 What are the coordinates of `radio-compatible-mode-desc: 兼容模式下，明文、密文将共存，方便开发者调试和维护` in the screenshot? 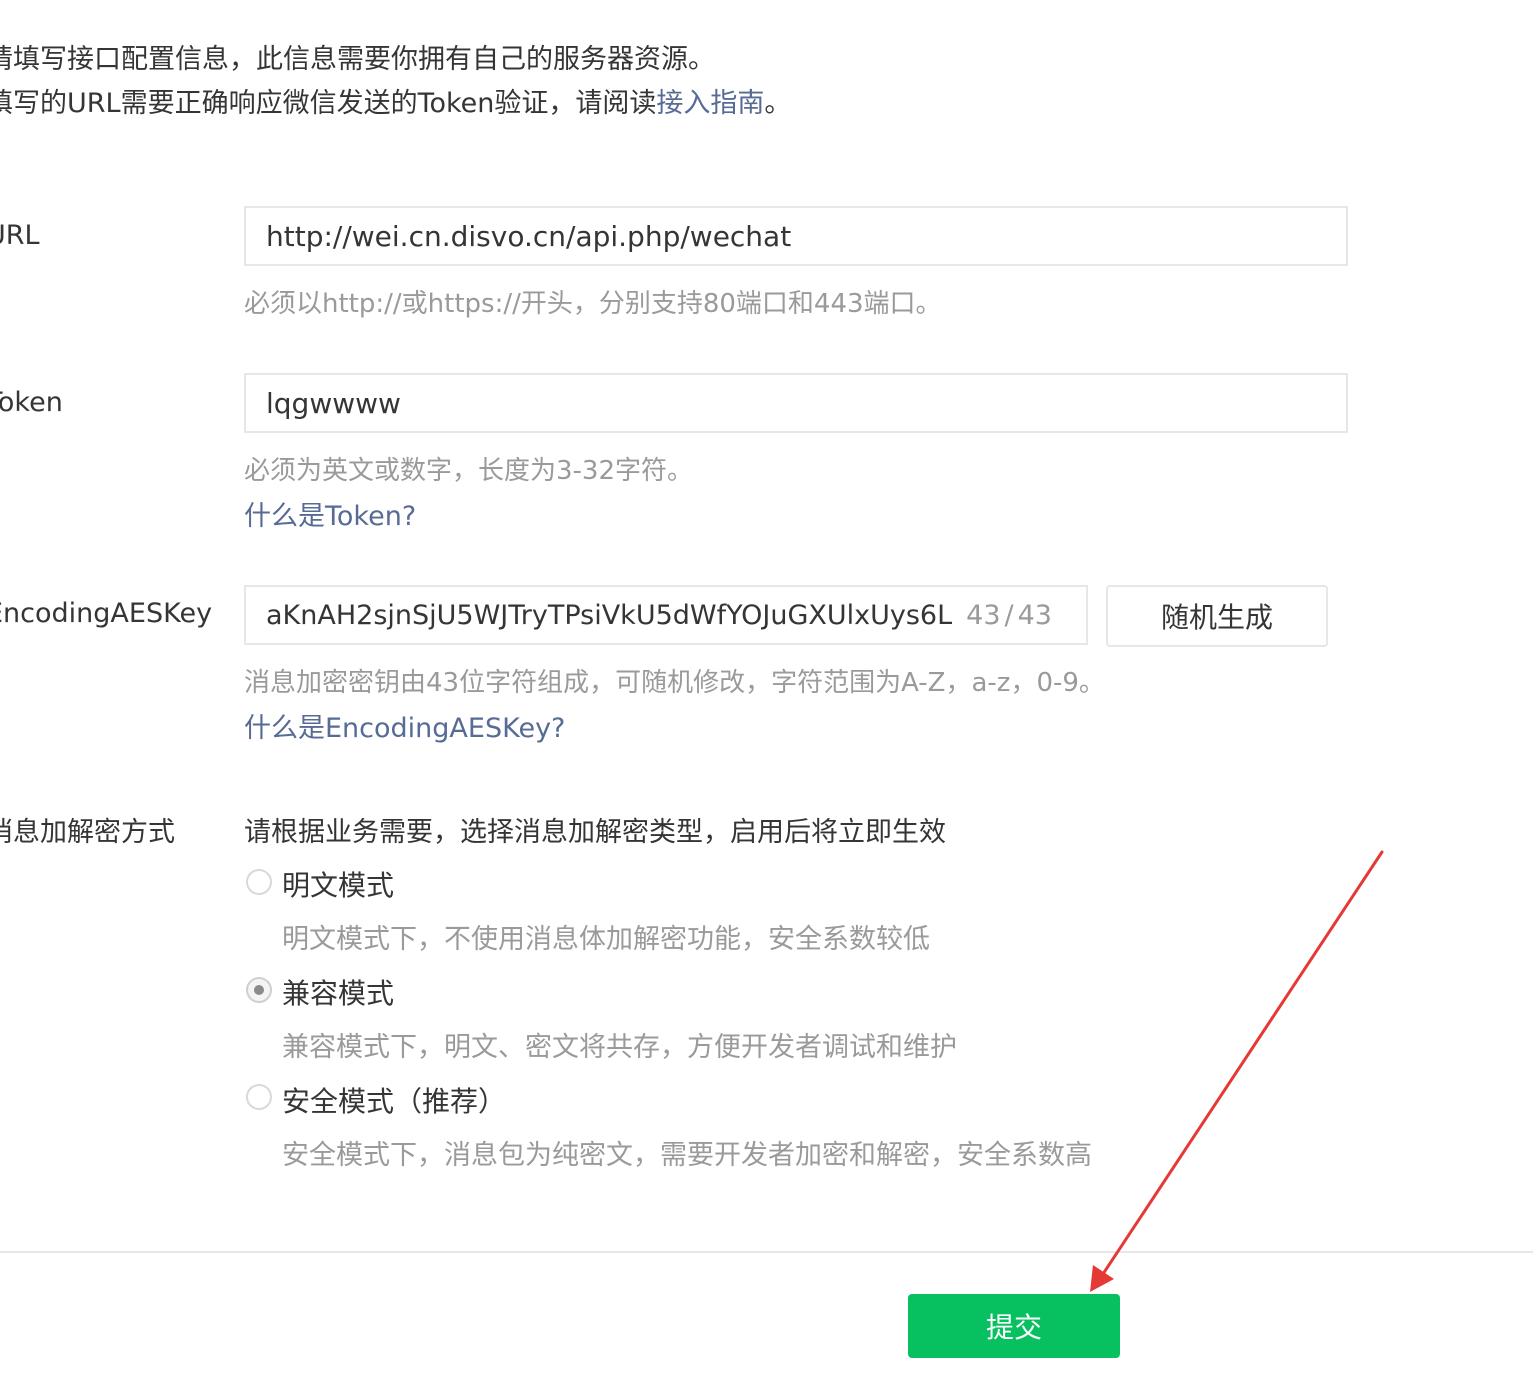 It's located at (619, 1047).